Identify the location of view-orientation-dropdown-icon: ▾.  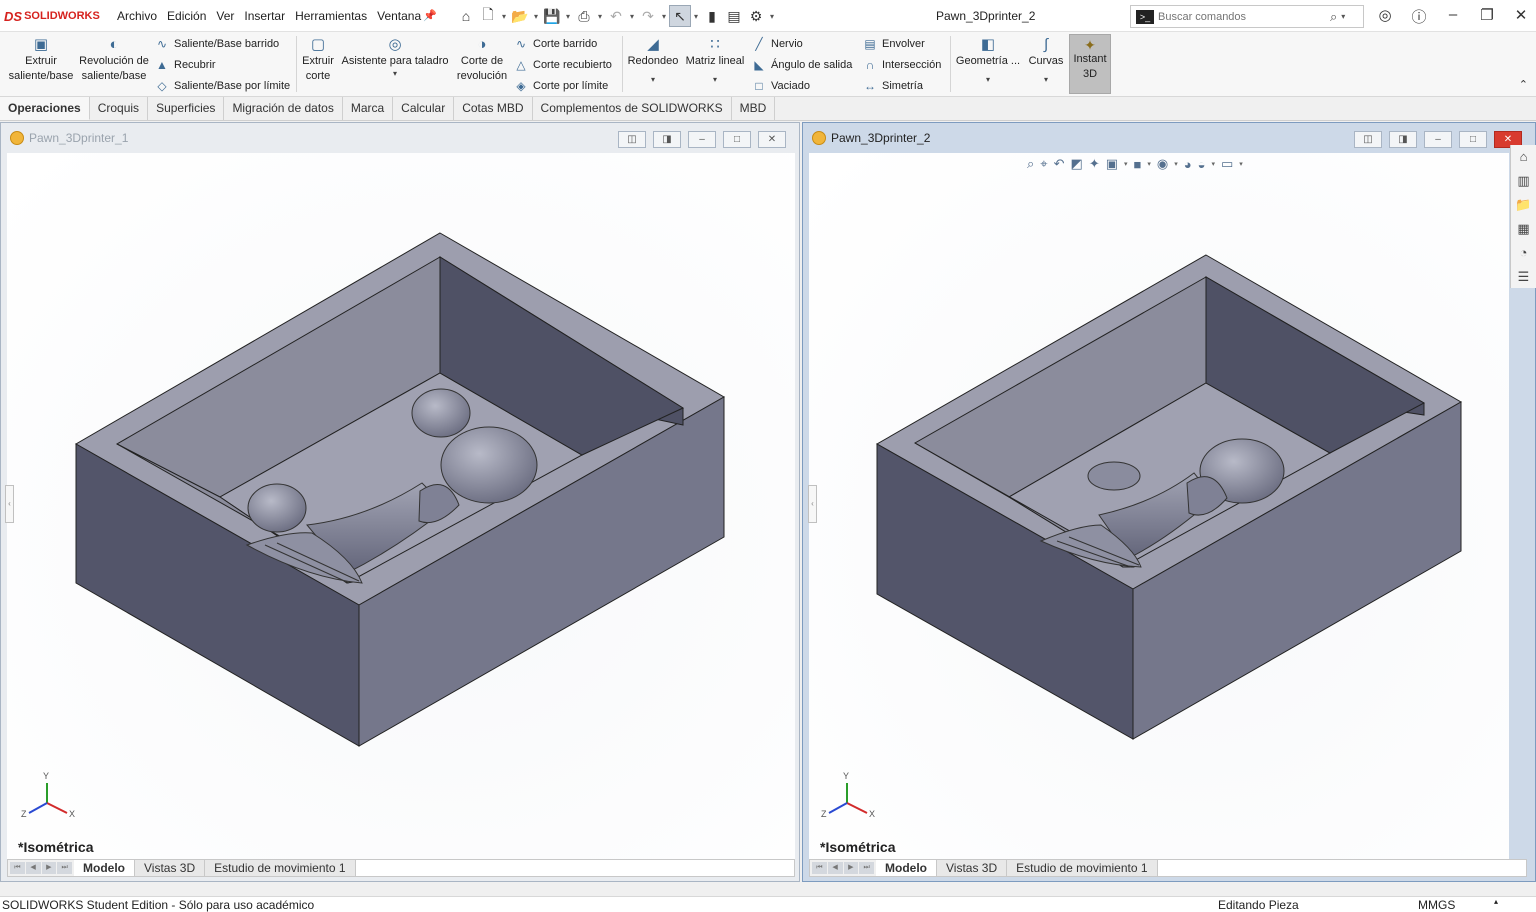
(1126, 164).